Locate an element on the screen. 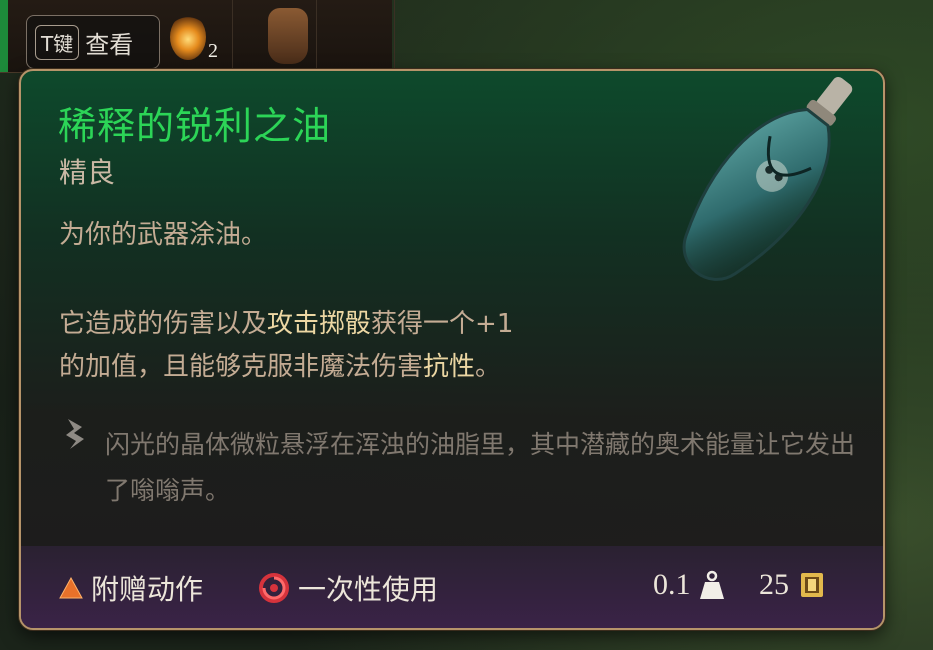  effect-text: 它造成的伤害以及 is located at coordinates (163, 324).